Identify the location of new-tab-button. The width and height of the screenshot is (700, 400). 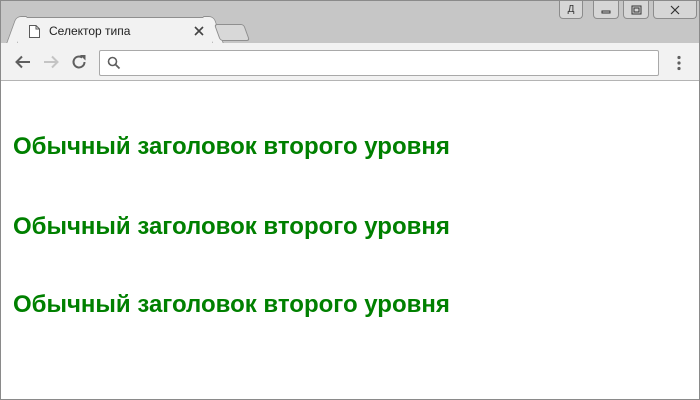
(232, 32).